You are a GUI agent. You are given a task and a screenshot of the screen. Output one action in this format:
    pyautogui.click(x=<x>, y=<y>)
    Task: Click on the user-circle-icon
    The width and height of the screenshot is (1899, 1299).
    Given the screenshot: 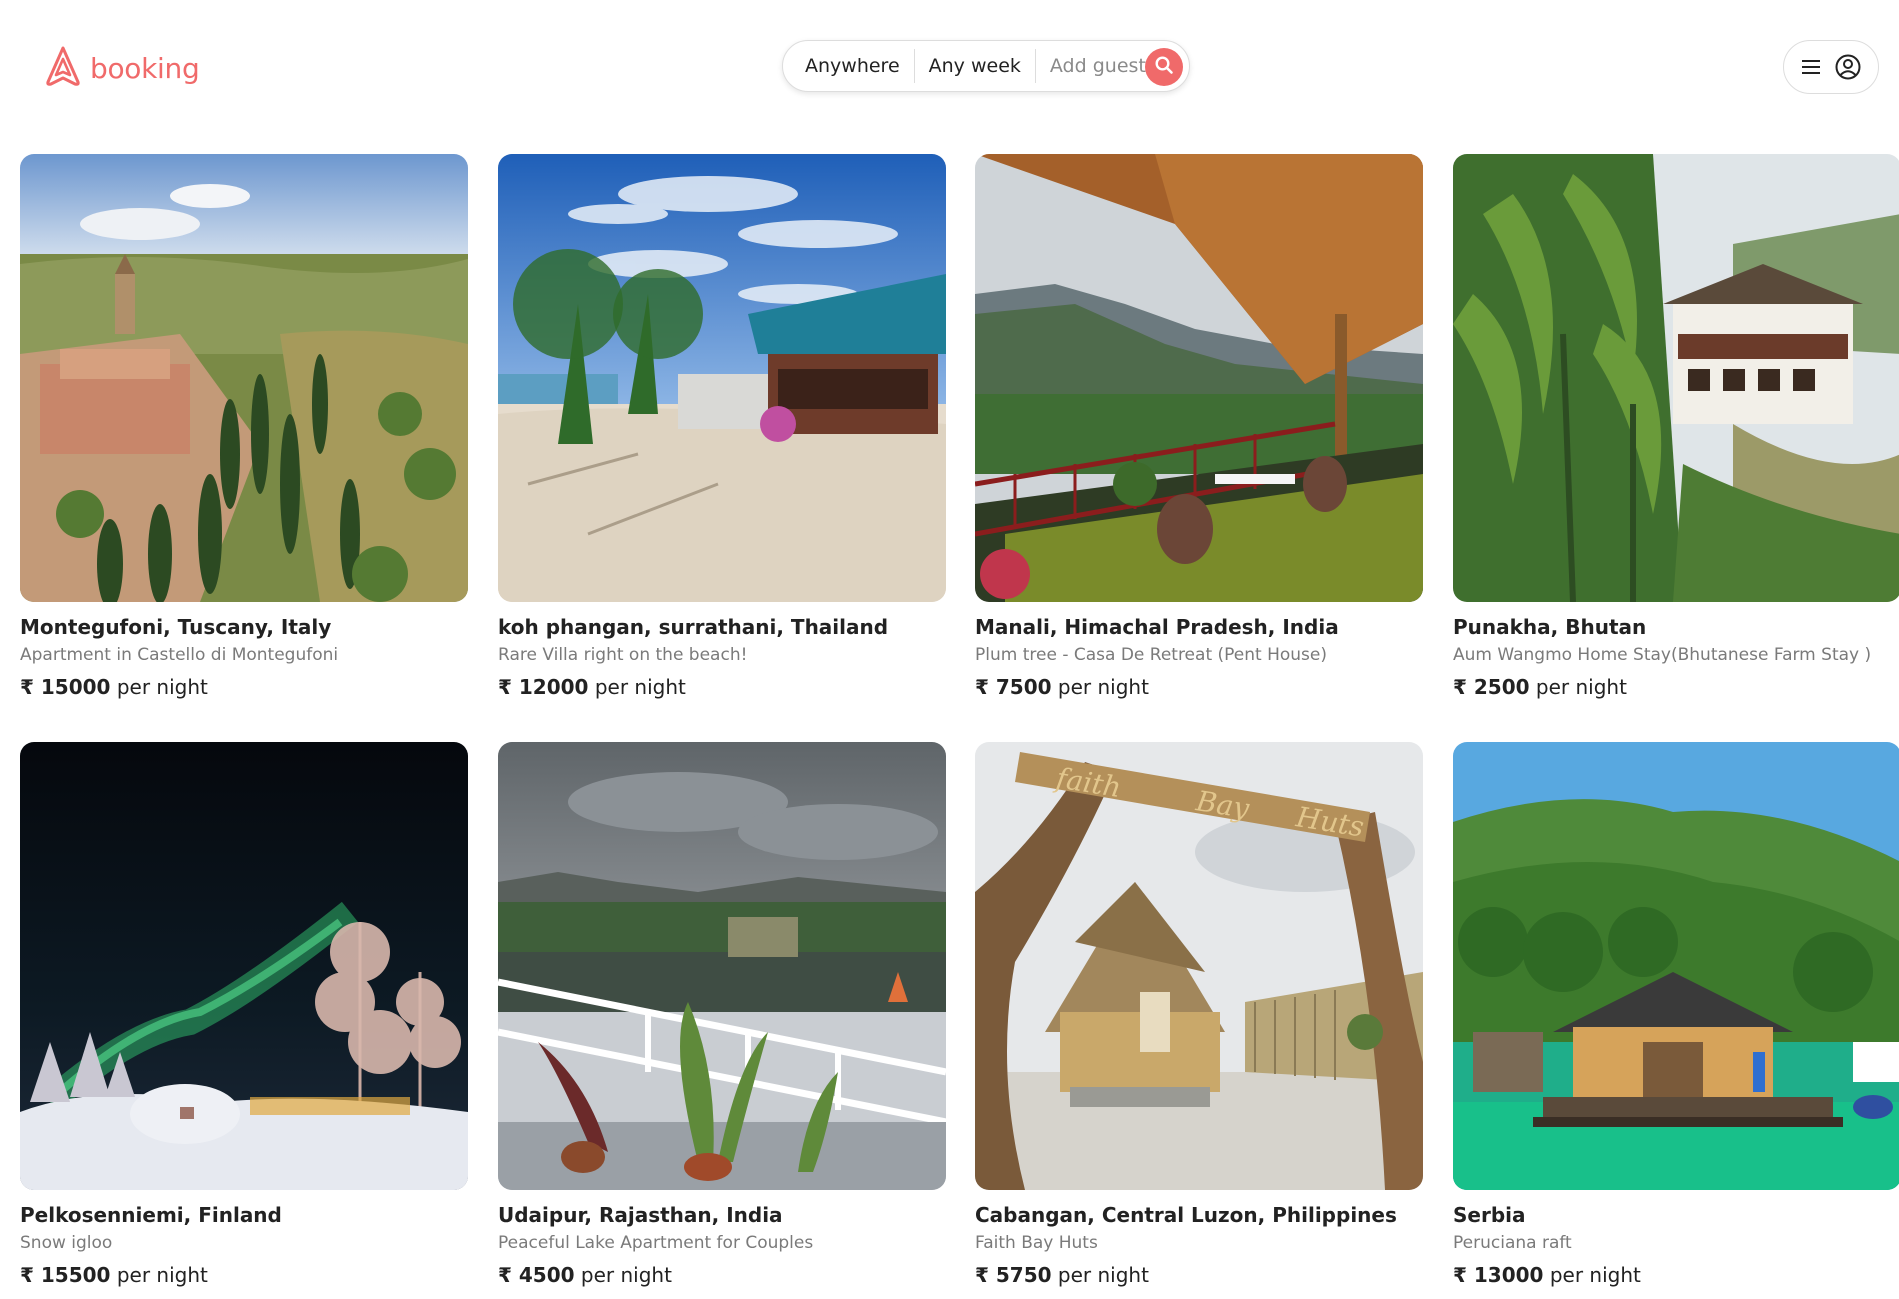 What is the action you would take?
    pyautogui.click(x=1848, y=67)
    